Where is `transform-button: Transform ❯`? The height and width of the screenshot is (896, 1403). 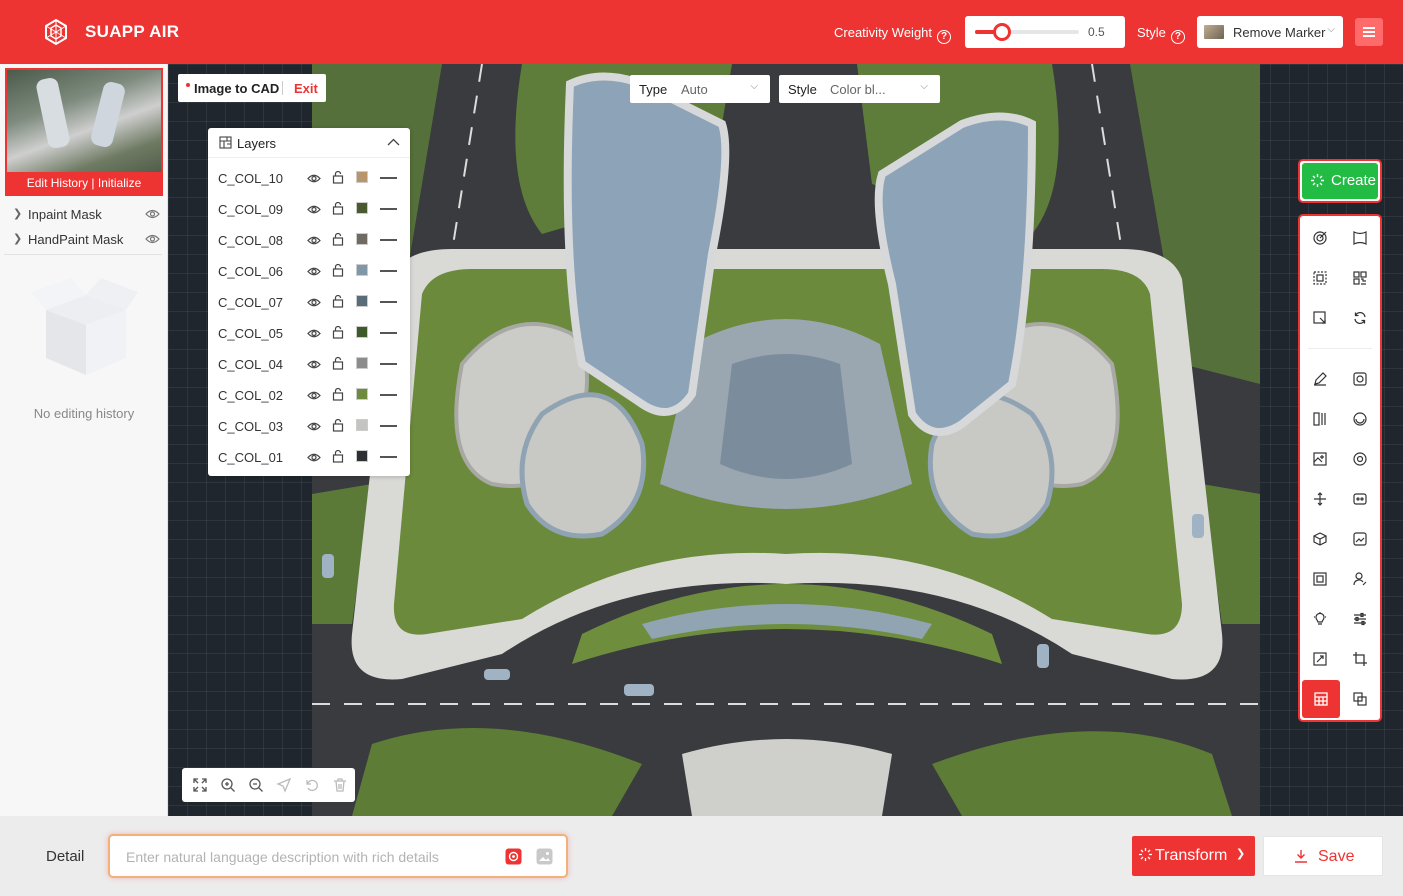
transform-button: Transform ❯ is located at coordinates (1193, 856).